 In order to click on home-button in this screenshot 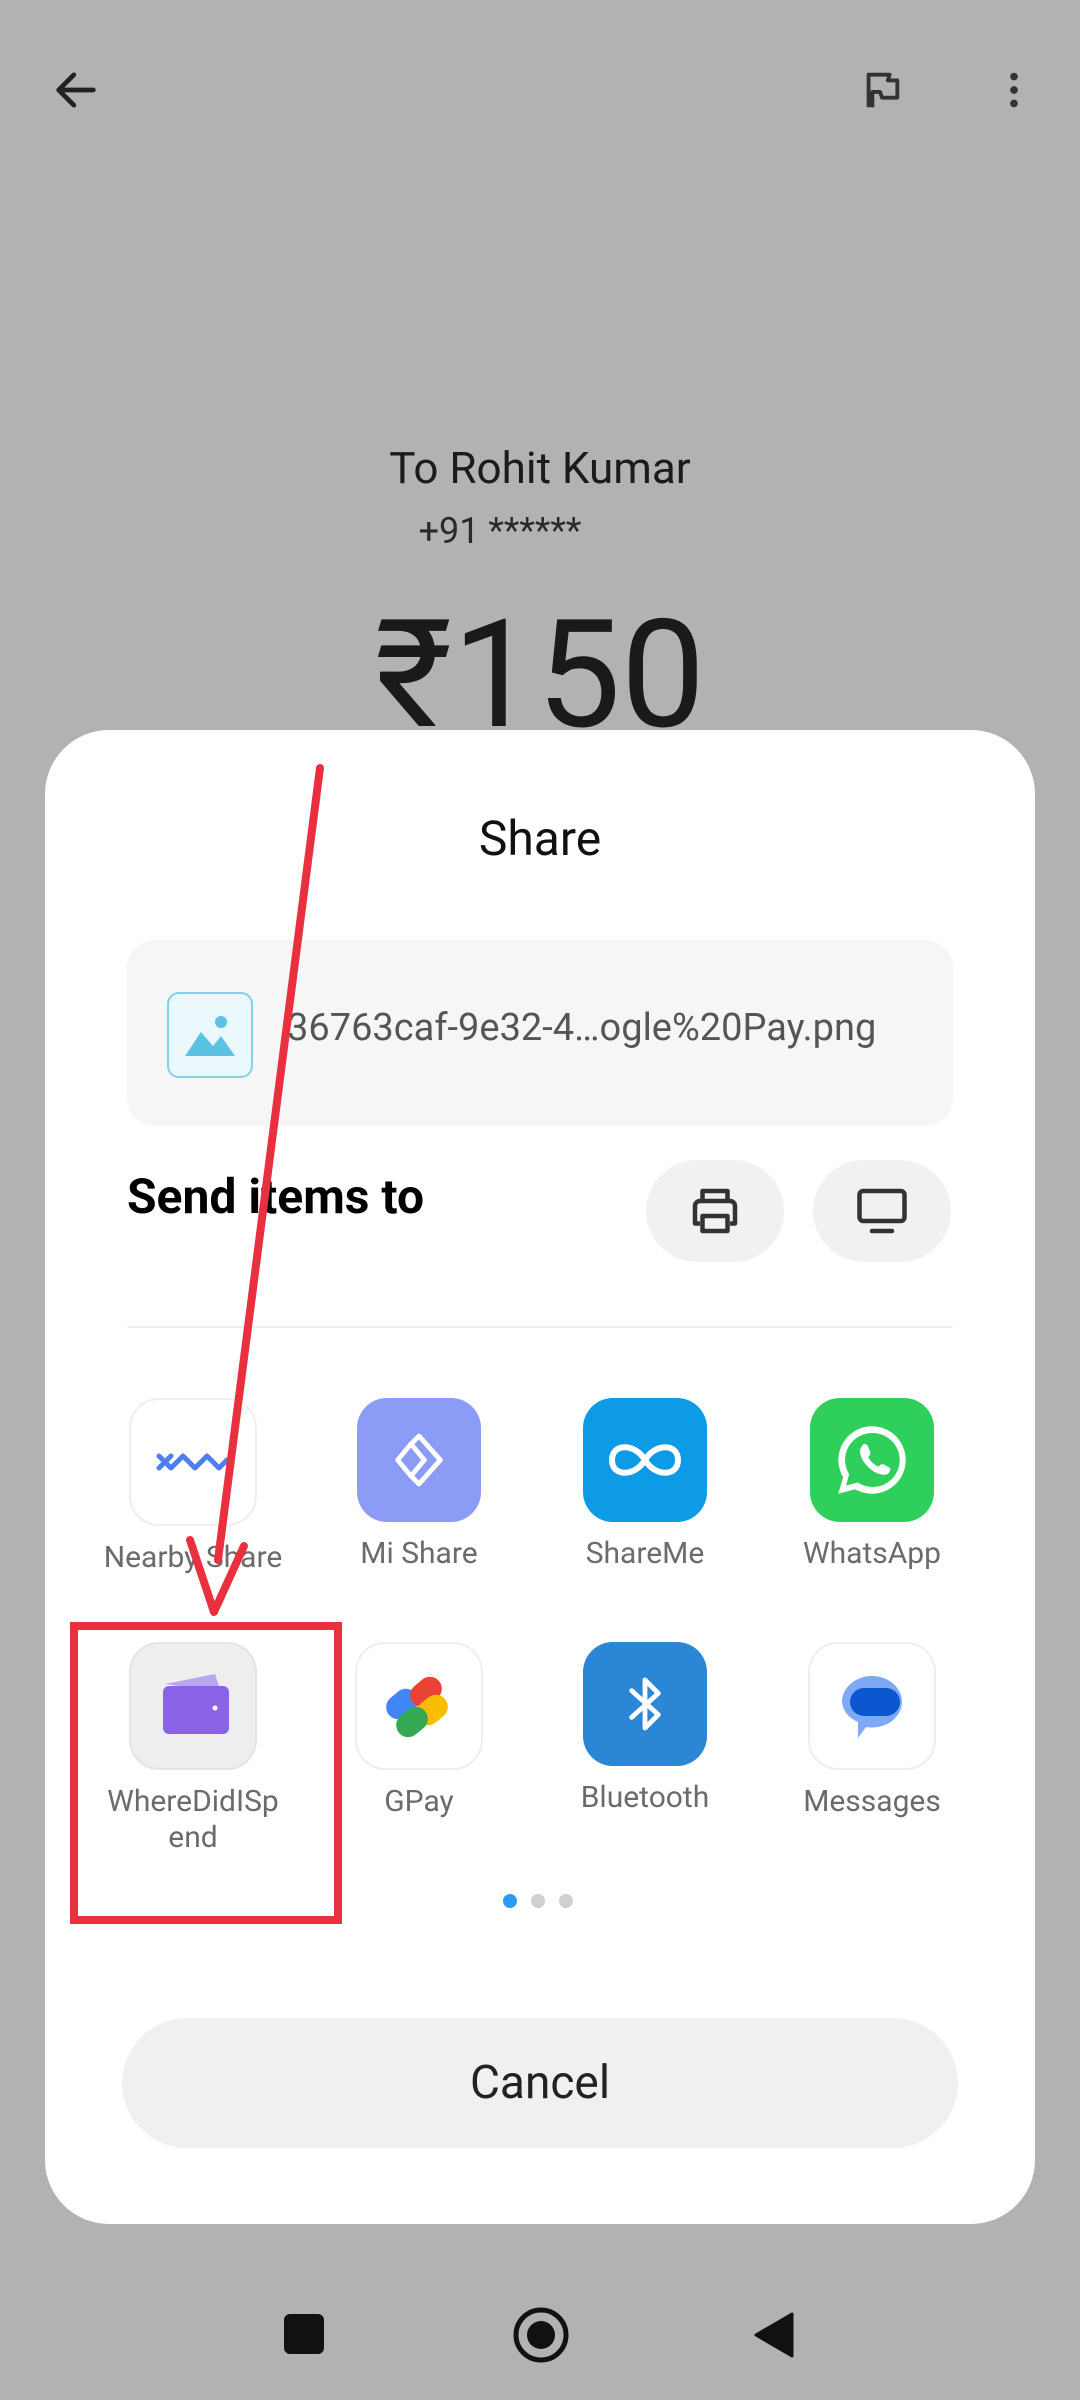, I will do `click(541, 2335)`.